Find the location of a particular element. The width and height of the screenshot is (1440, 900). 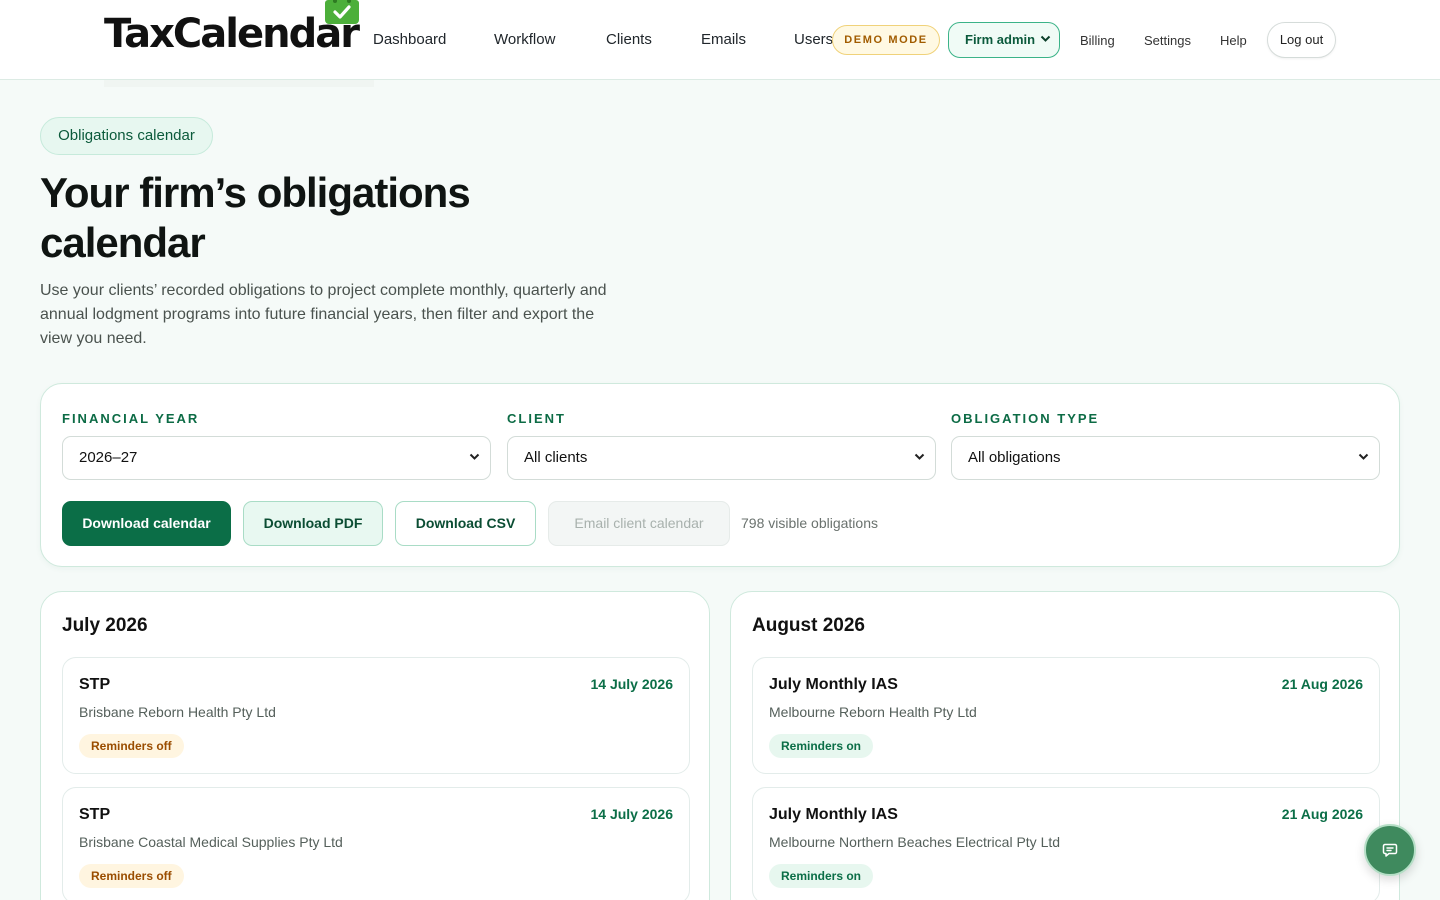

download-pdf-button: Download PDF is located at coordinates (313, 523).